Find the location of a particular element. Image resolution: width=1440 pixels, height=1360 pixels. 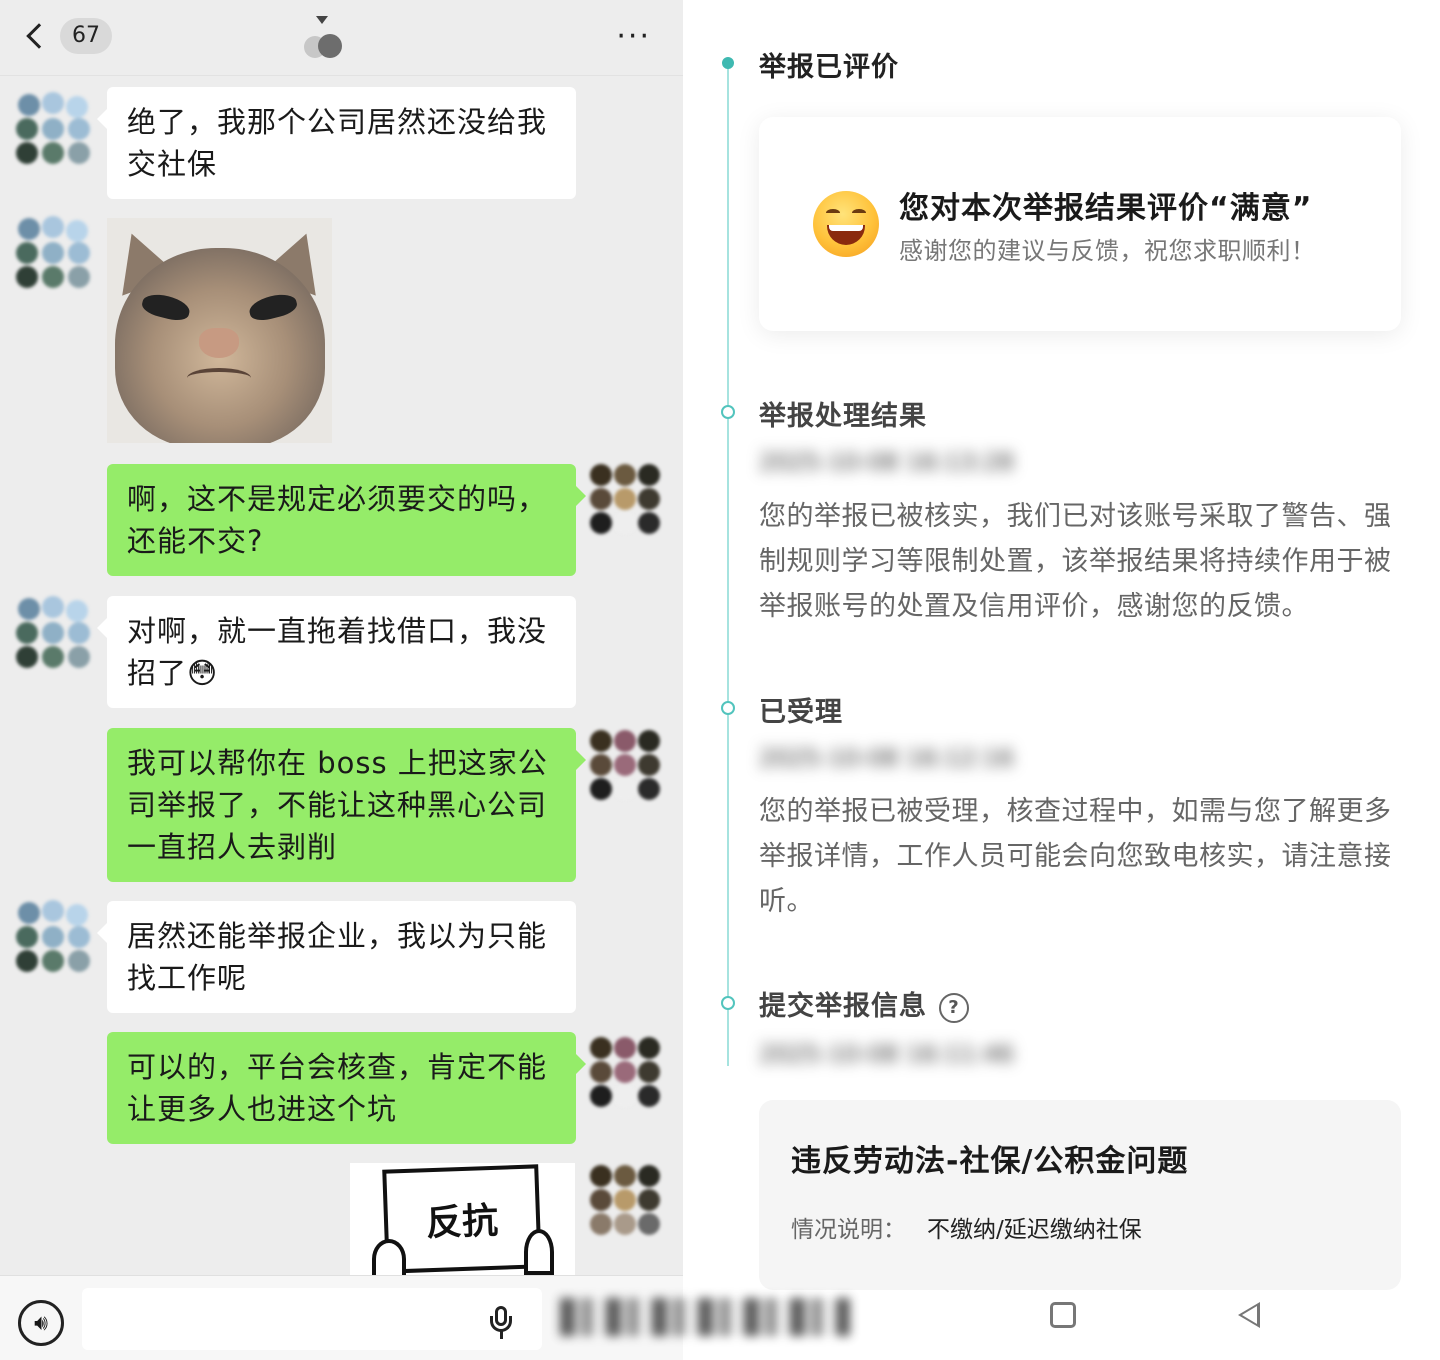

voice-mode-button: 🔊︎ is located at coordinates (41, 1323).